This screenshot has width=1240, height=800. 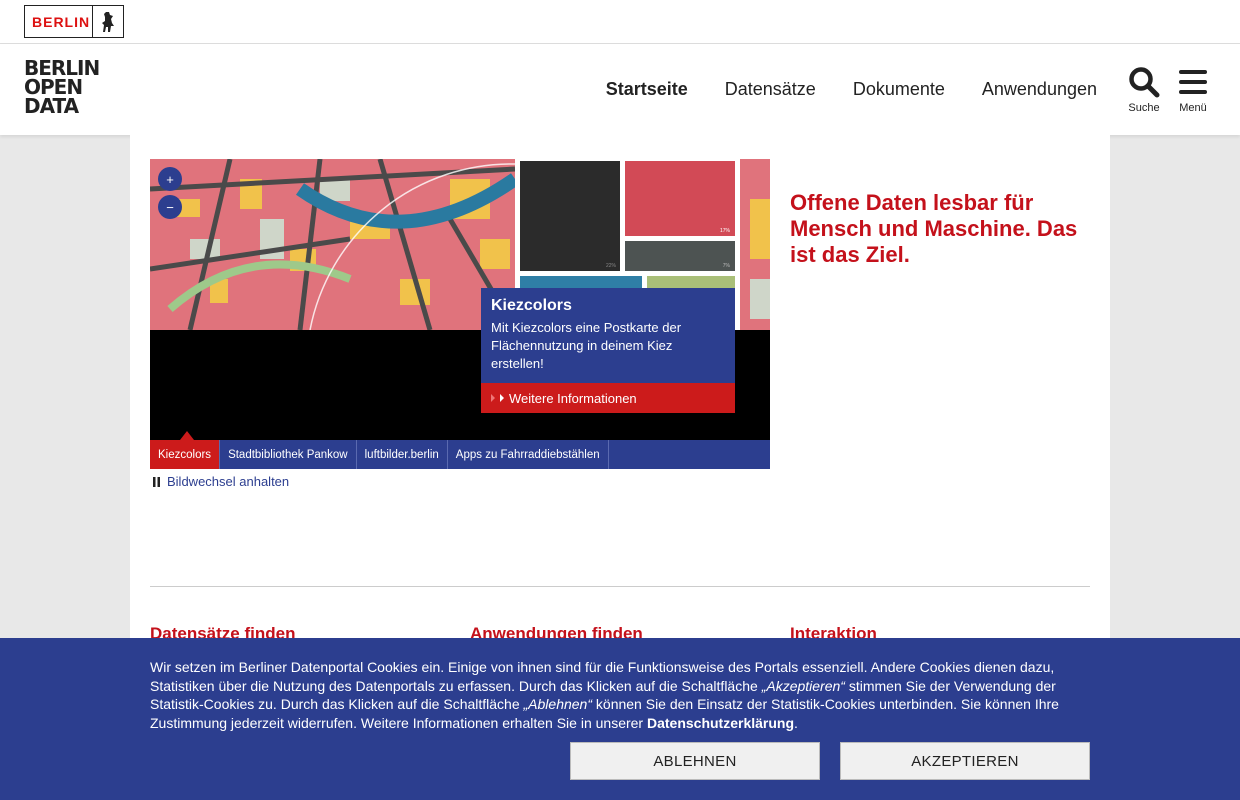 What do you see at coordinates (620, 22) in the screenshot?
I see `state-bar: BERLIN` at bounding box center [620, 22].